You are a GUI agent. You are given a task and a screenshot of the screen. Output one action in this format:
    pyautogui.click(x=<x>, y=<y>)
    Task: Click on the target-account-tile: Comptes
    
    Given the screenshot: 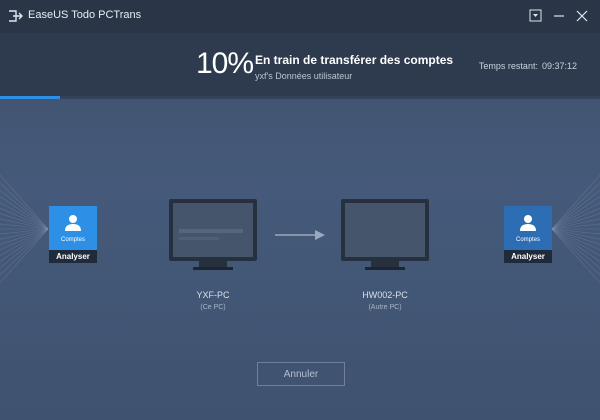 What is the action you would take?
    pyautogui.click(x=528, y=228)
    